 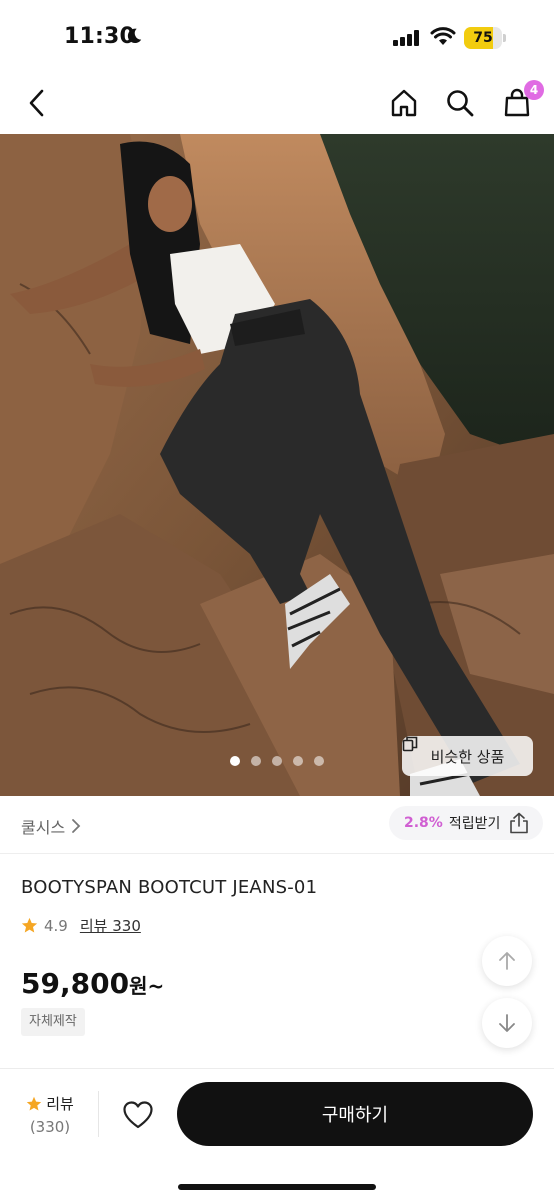 What do you see at coordinates (410, 744) in the screenshot?
I see `copy-icon` at bounding box center [410, 744].